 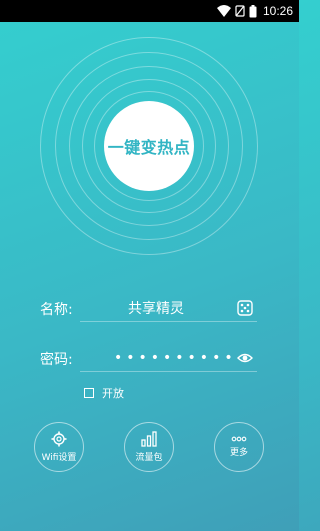 I want to click on wifi-icon, so click(x=223, y=11).